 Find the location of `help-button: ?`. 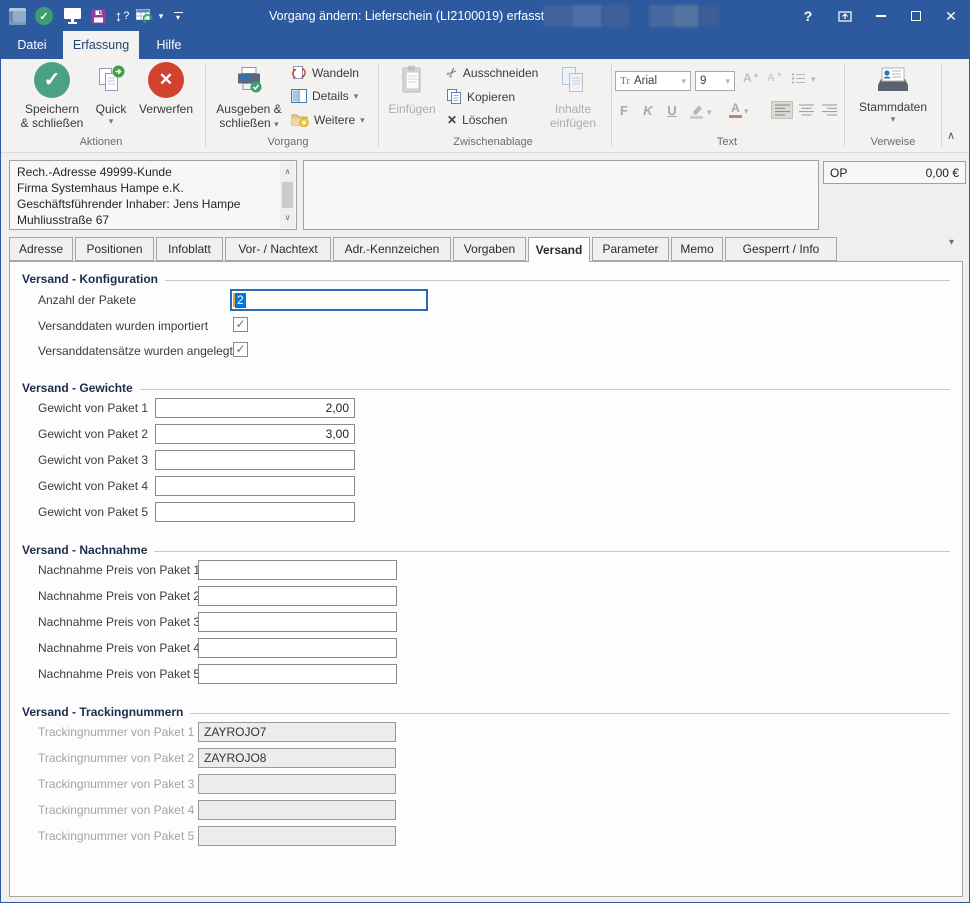

help-button: ? is located at coordinates (808, 16).